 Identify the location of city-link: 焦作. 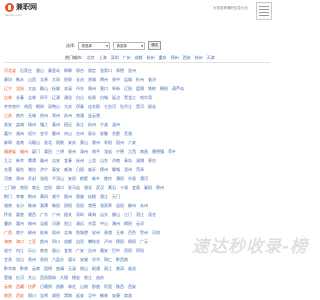
(108, 178).